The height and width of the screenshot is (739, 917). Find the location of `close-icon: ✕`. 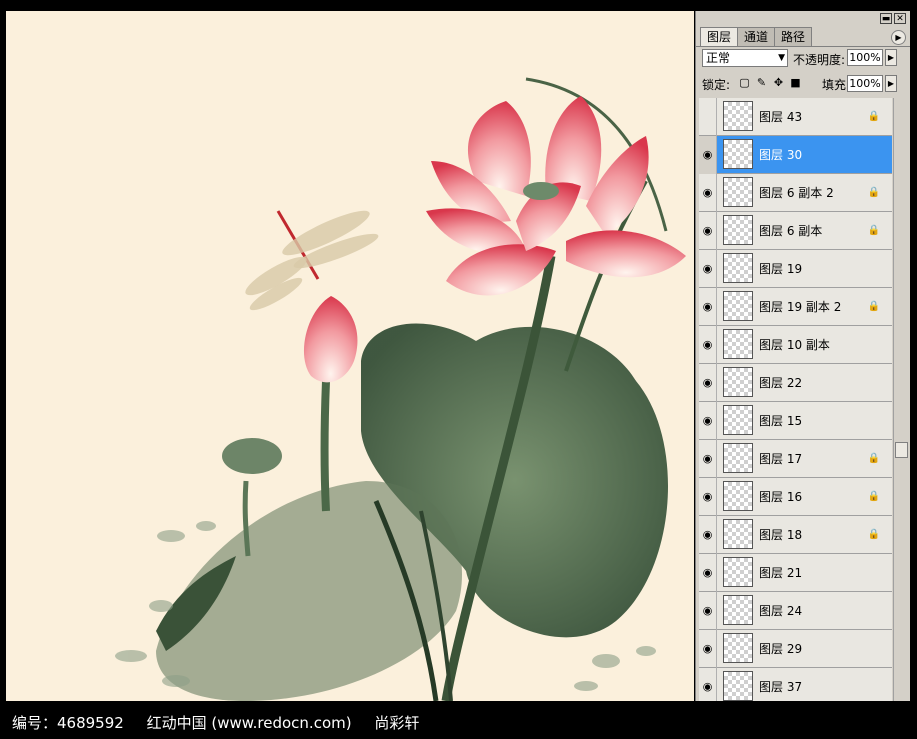

close-icon: ✕ is located at coordinates (900, 18).